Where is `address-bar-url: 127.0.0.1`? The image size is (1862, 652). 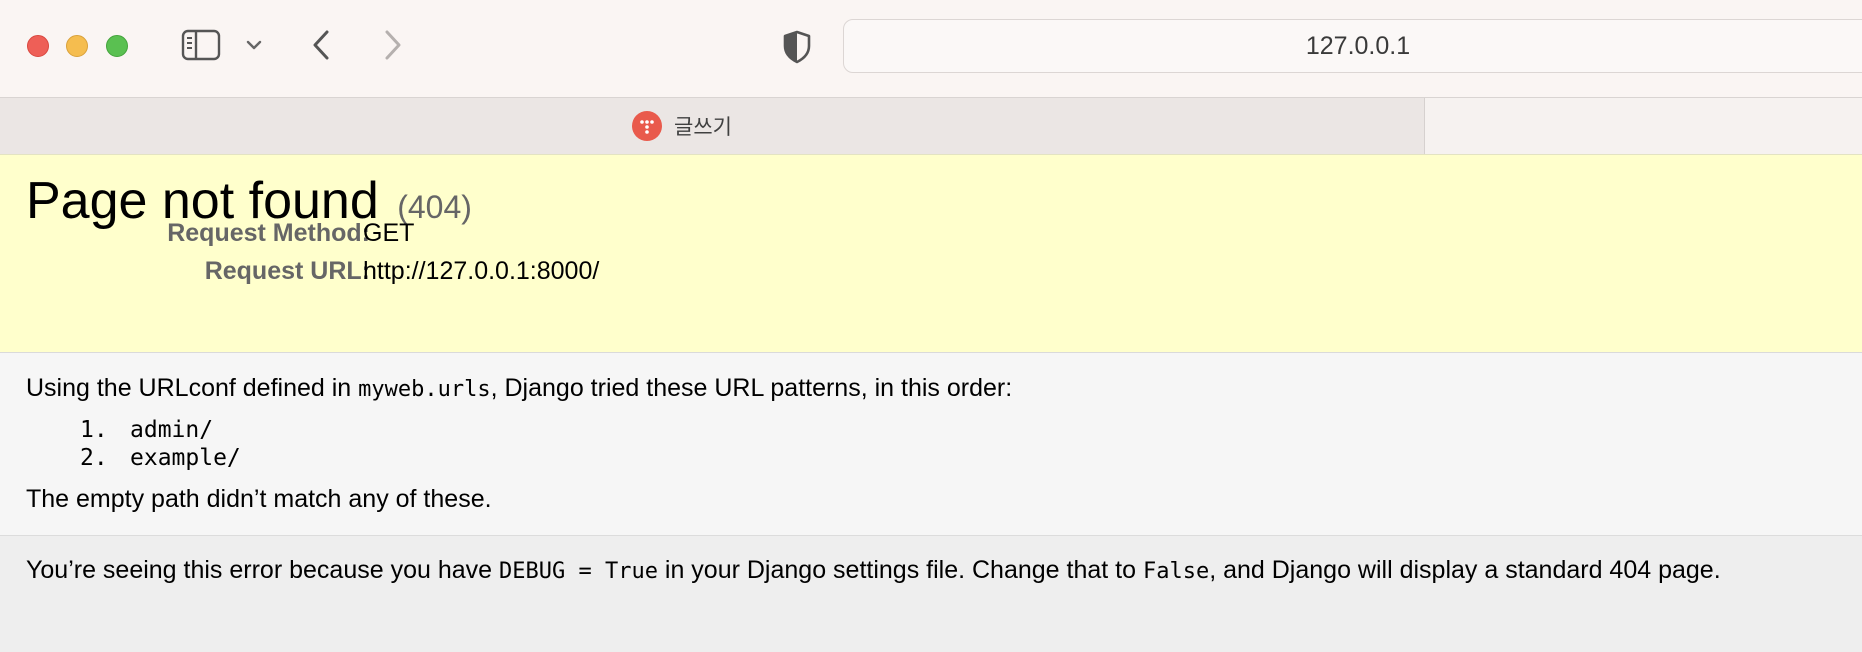 address-bar-url: 127.0.0.1 is located at coordinates (1358, 45).